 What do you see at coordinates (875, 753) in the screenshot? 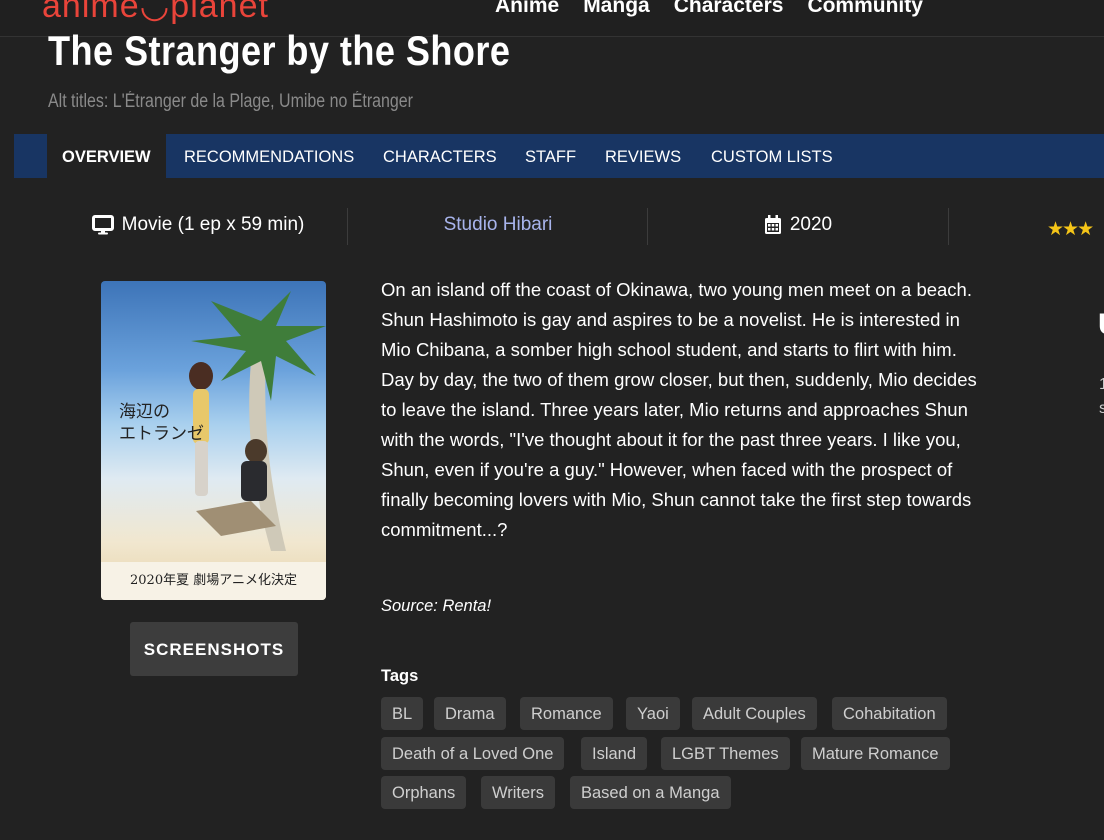
I see `tag-mature-romance: Mature Romance` at bounding box center [875, 753].